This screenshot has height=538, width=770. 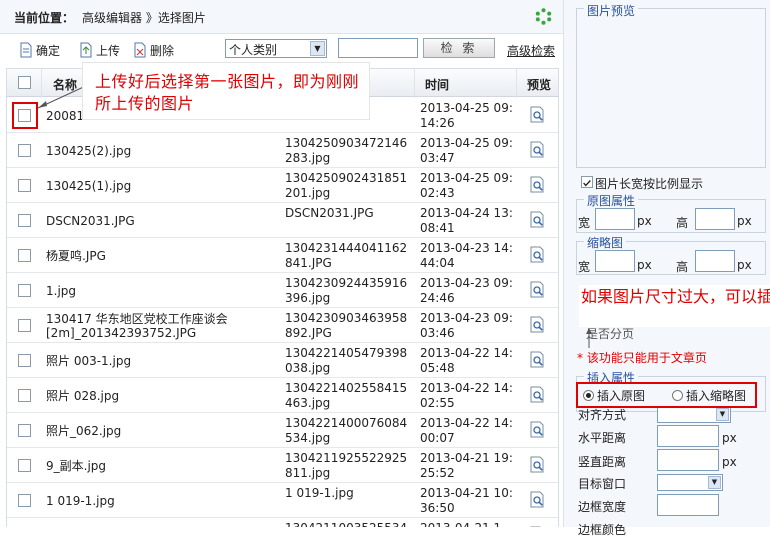 What do you see at coordinates (378, 48) in the screenshot?
I see `search-input` at bounding box center [378, 48].